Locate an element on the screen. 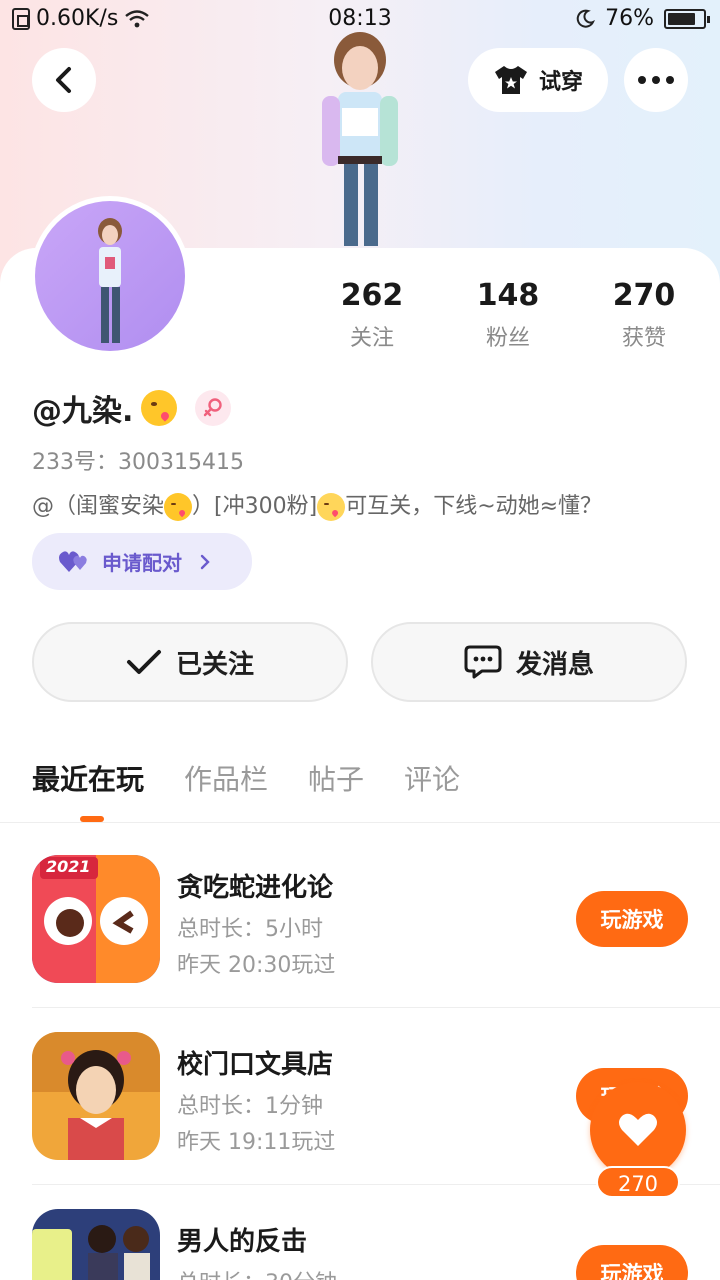 This screenshot has height=1280, width=720. bio-text-end: 可互关，下线~动她≈懂？ is located at coordinates (474, 506).